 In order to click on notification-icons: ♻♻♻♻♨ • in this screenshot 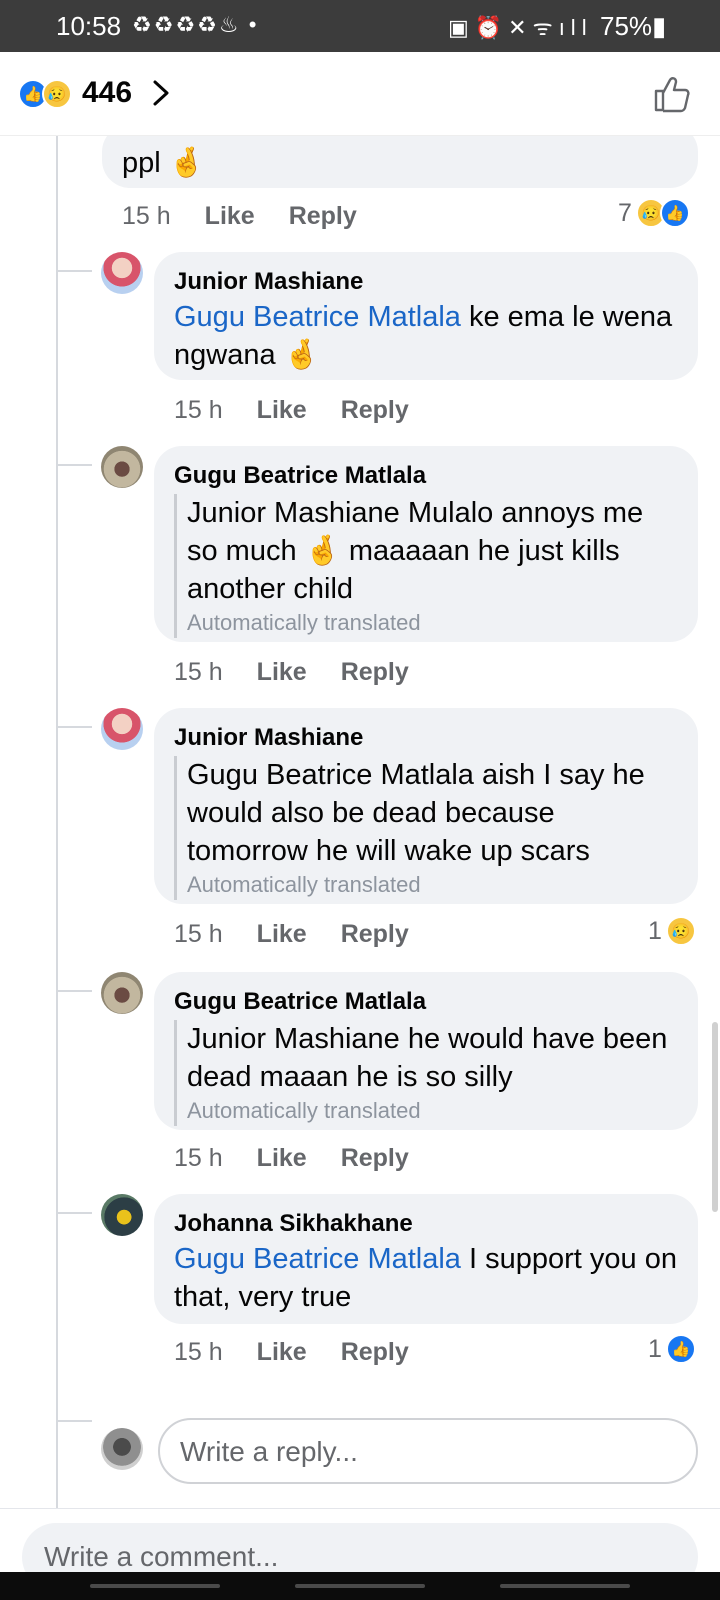, I will do `click(195, 24)`.